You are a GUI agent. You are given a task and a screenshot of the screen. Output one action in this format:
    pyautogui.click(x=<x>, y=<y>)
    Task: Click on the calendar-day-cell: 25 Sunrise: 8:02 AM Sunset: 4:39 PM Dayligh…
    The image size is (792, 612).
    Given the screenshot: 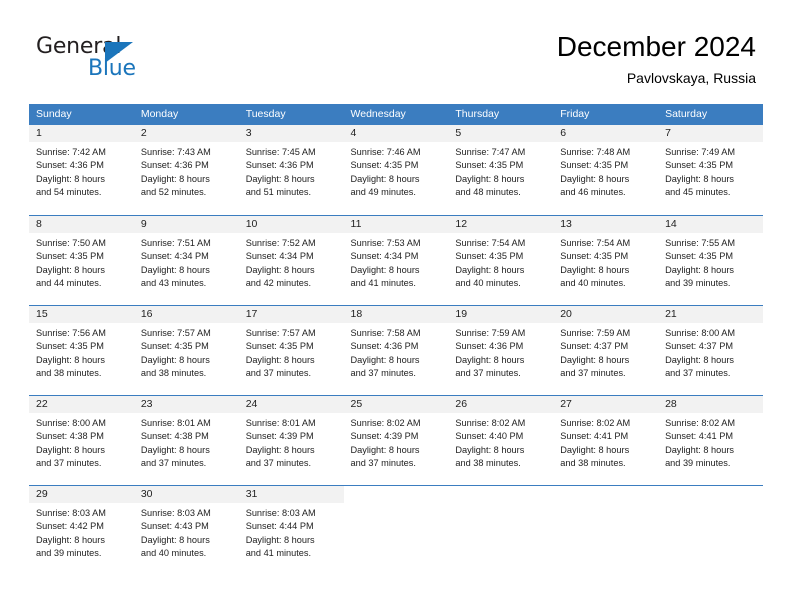 What is the action you would take?
    pyautogui.click(x=396, y=440)
    